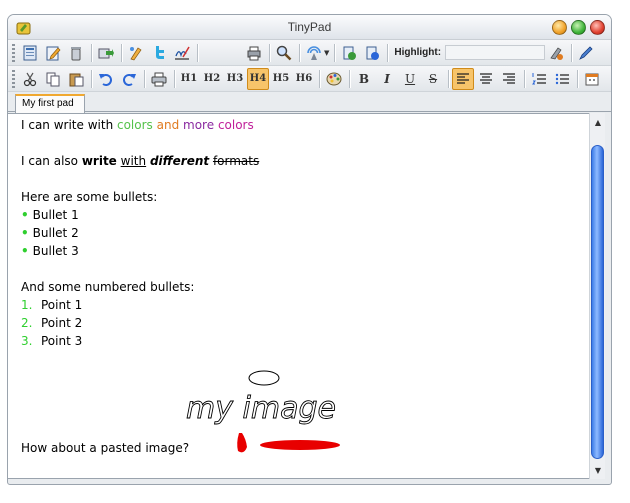  I want to click on paste-style-icon, so click(373, 53).